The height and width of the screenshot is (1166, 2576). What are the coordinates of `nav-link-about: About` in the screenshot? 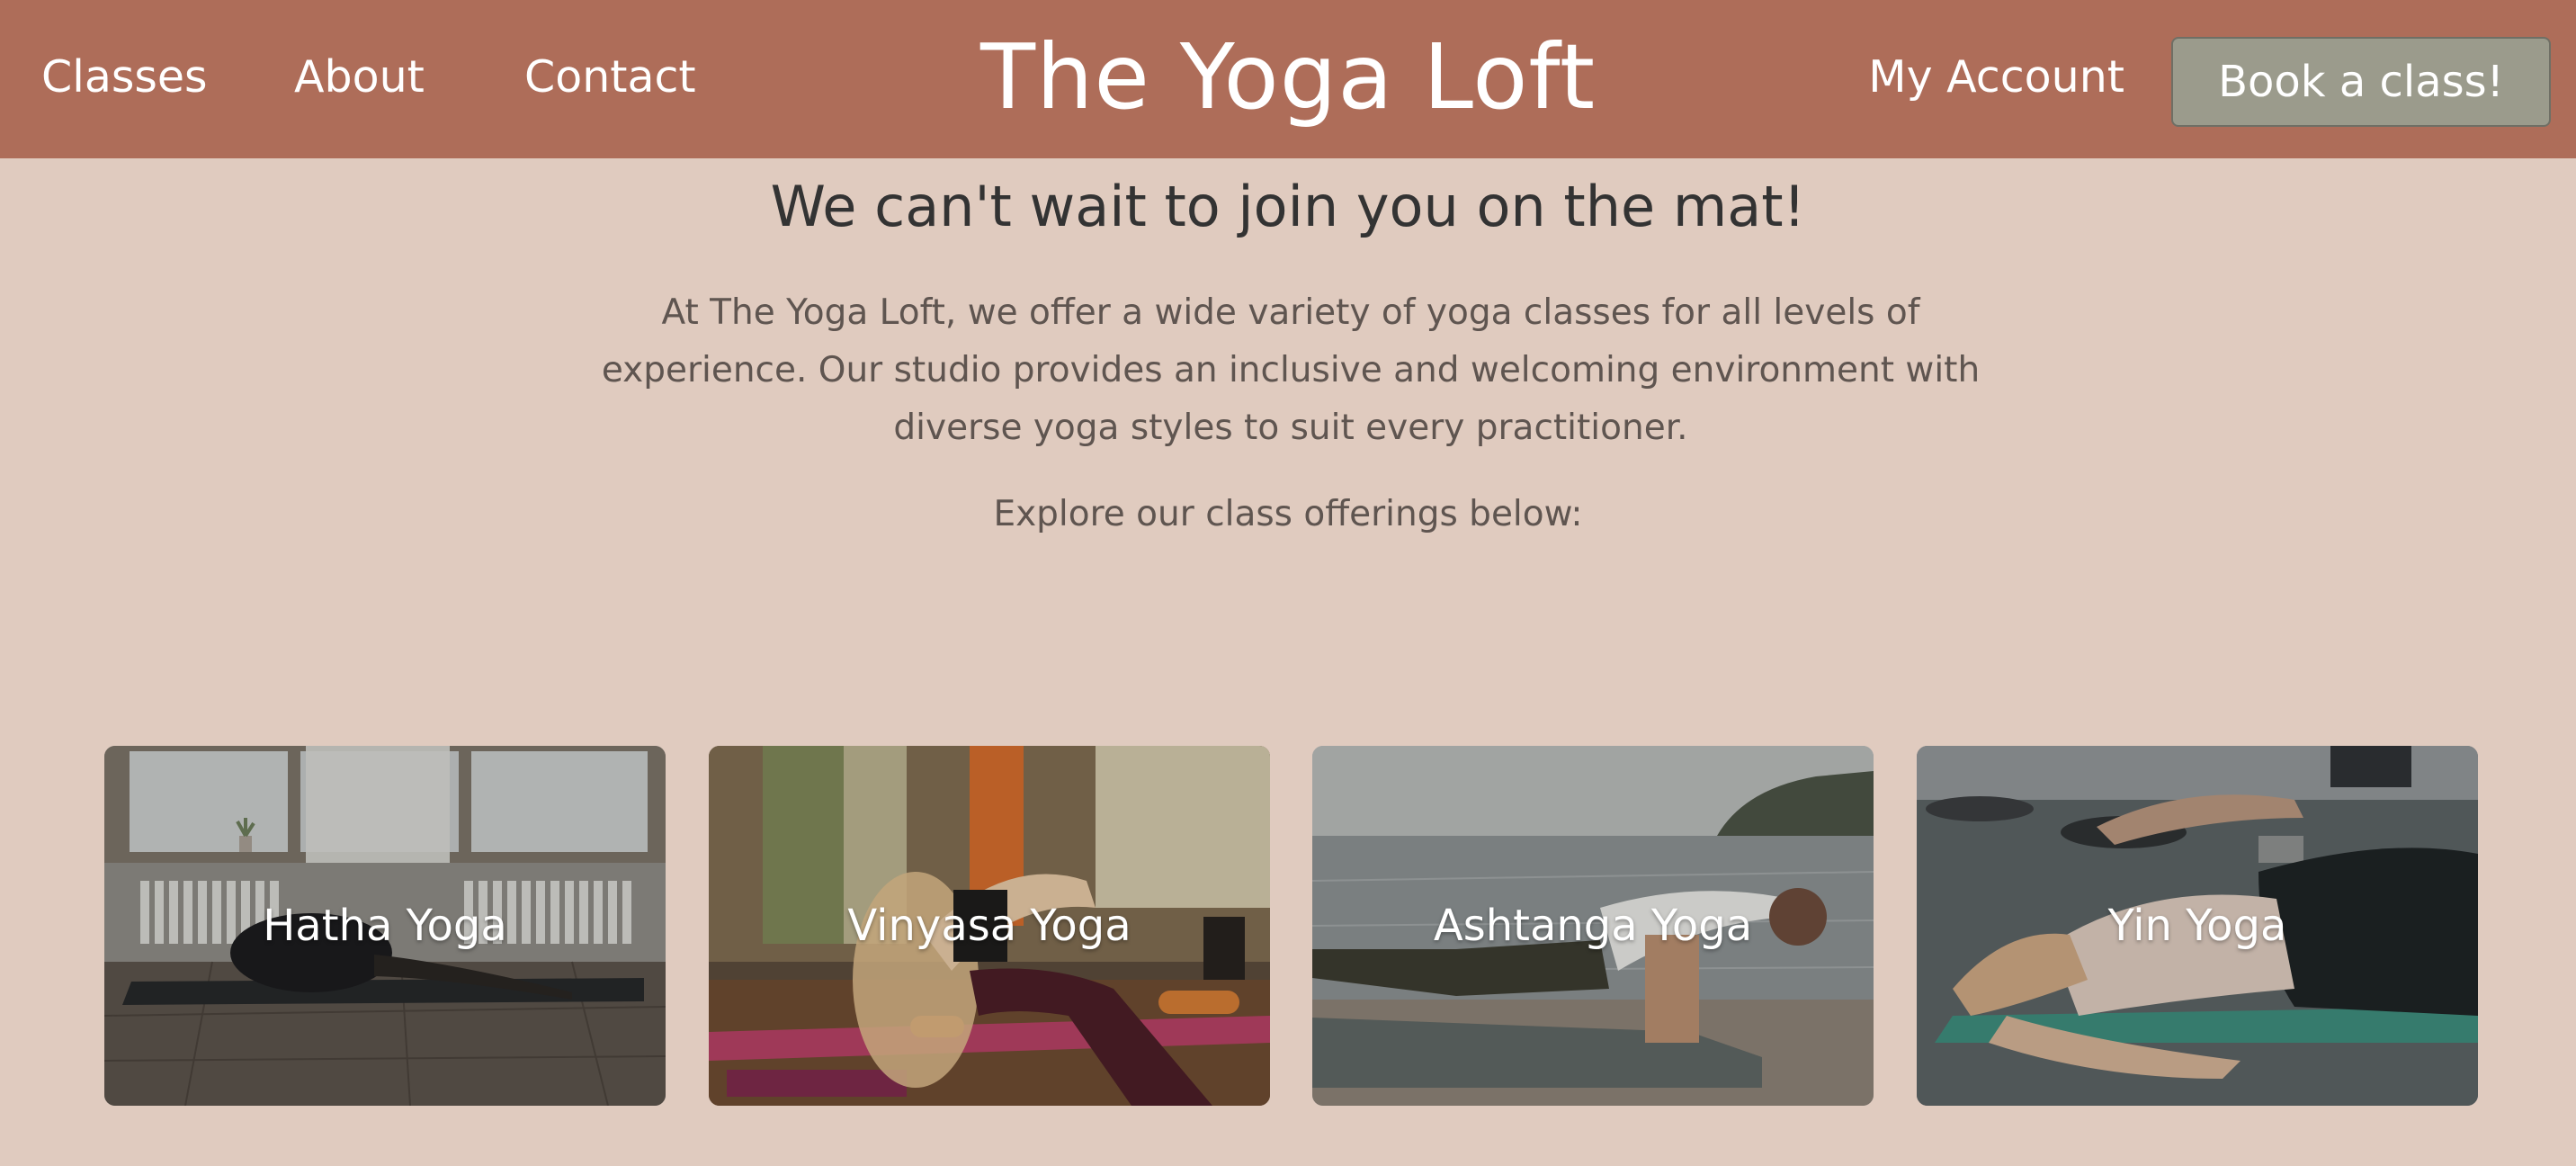 It's located at (359, 77).